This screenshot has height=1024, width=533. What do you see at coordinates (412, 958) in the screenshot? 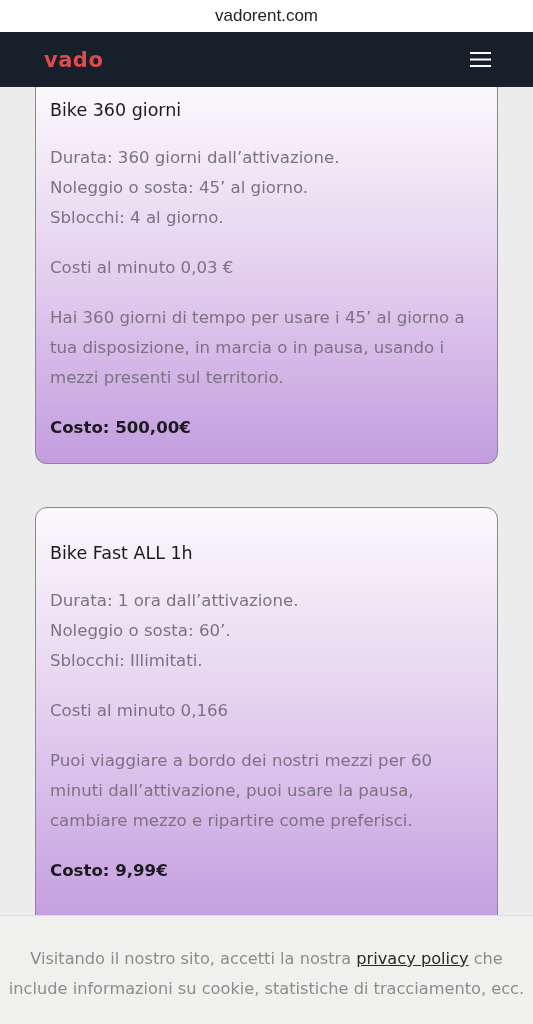
I see `privacy-policy-link: privacy policy` at bounding box center [412, 958].